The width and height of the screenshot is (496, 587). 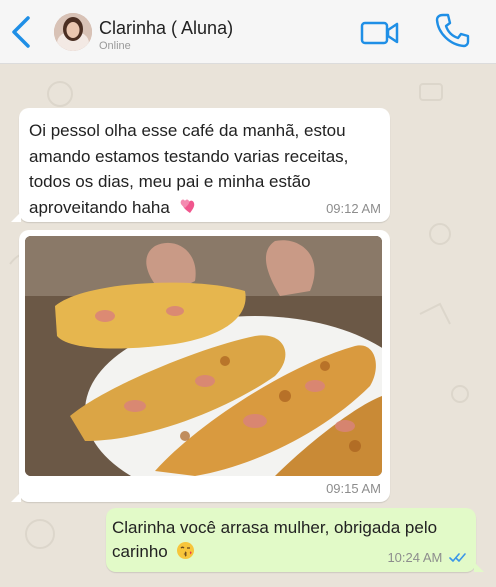 I want to click on back-button, so click(x=22, y=32).